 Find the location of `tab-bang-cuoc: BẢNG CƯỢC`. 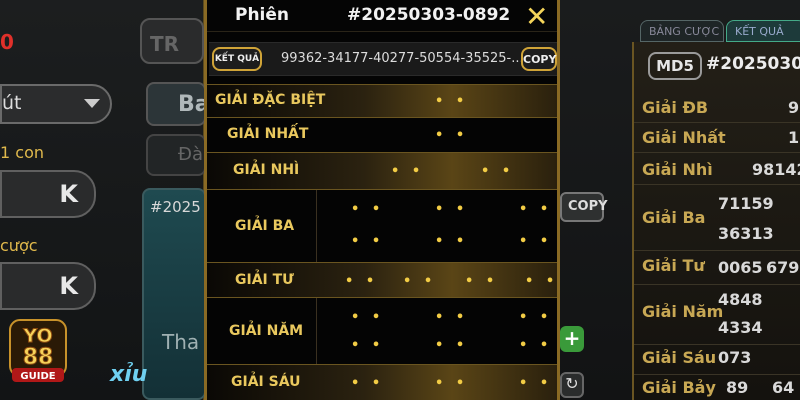

tab-bang-cuoc: BẢNG CƯỢC is located at coordinates (682, 31).